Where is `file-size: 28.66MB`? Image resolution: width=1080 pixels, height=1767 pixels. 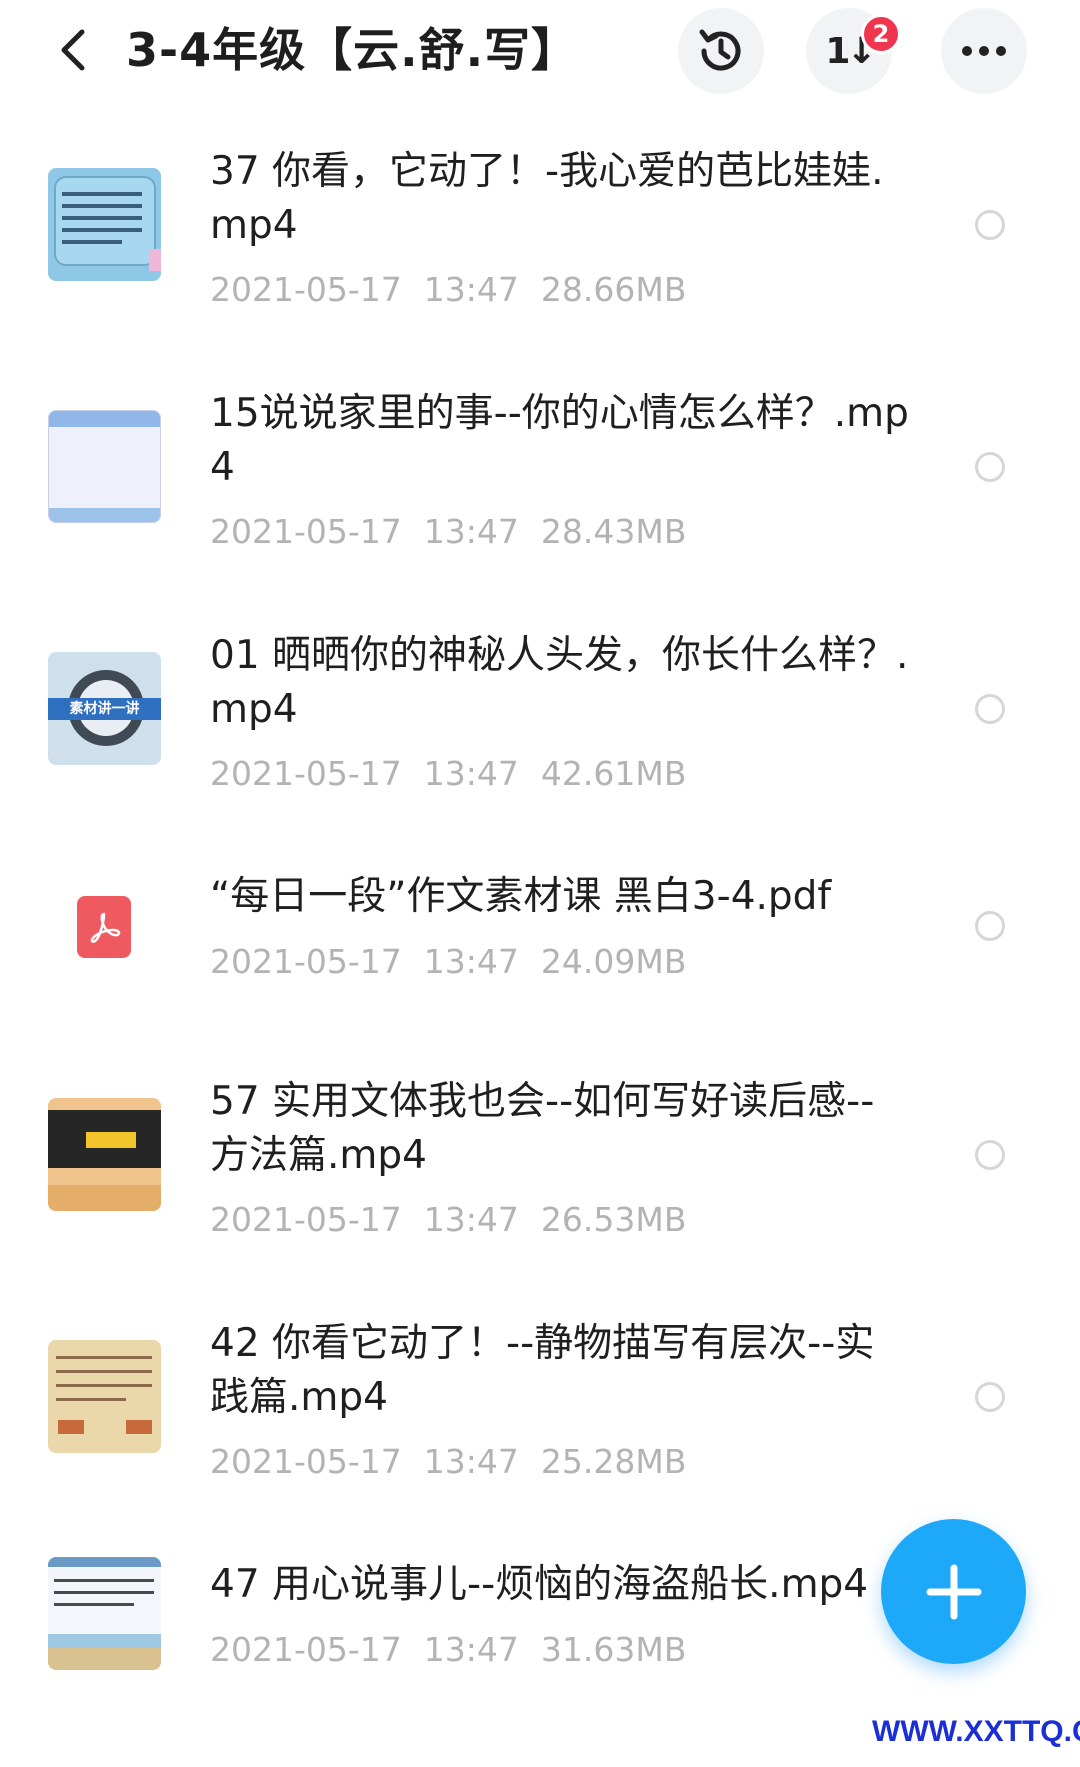 file-size: 28.66MB is located at coordinates (613, 289).